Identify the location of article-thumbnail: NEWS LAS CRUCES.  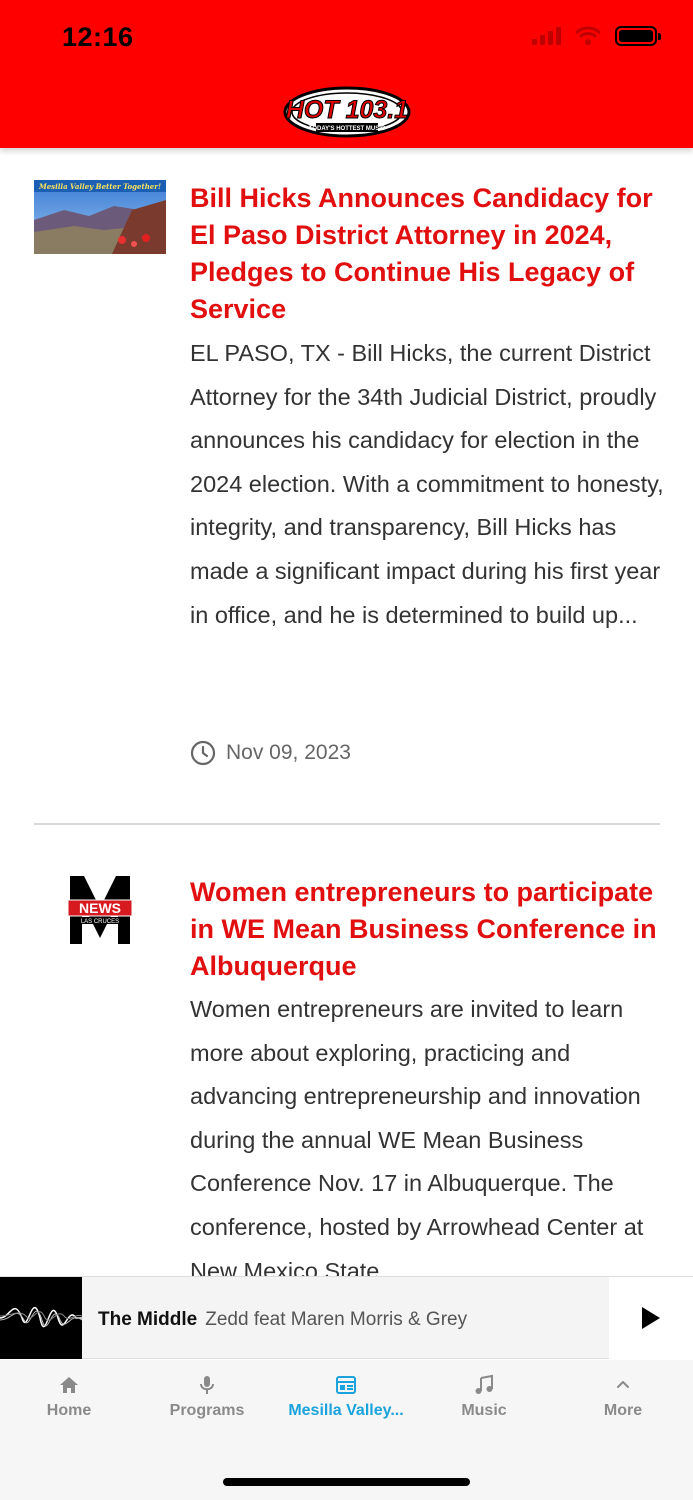
(100, 911).